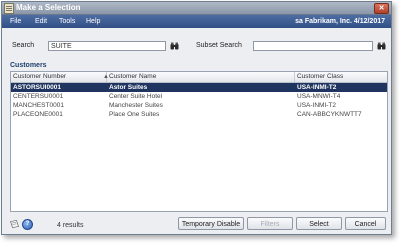 Image resolution: width=400 pixels, height=243 pixels. Describe the element at coordinates (219, 45) in the screenshot. I see `subset-search-label: Subset Search` at that location.